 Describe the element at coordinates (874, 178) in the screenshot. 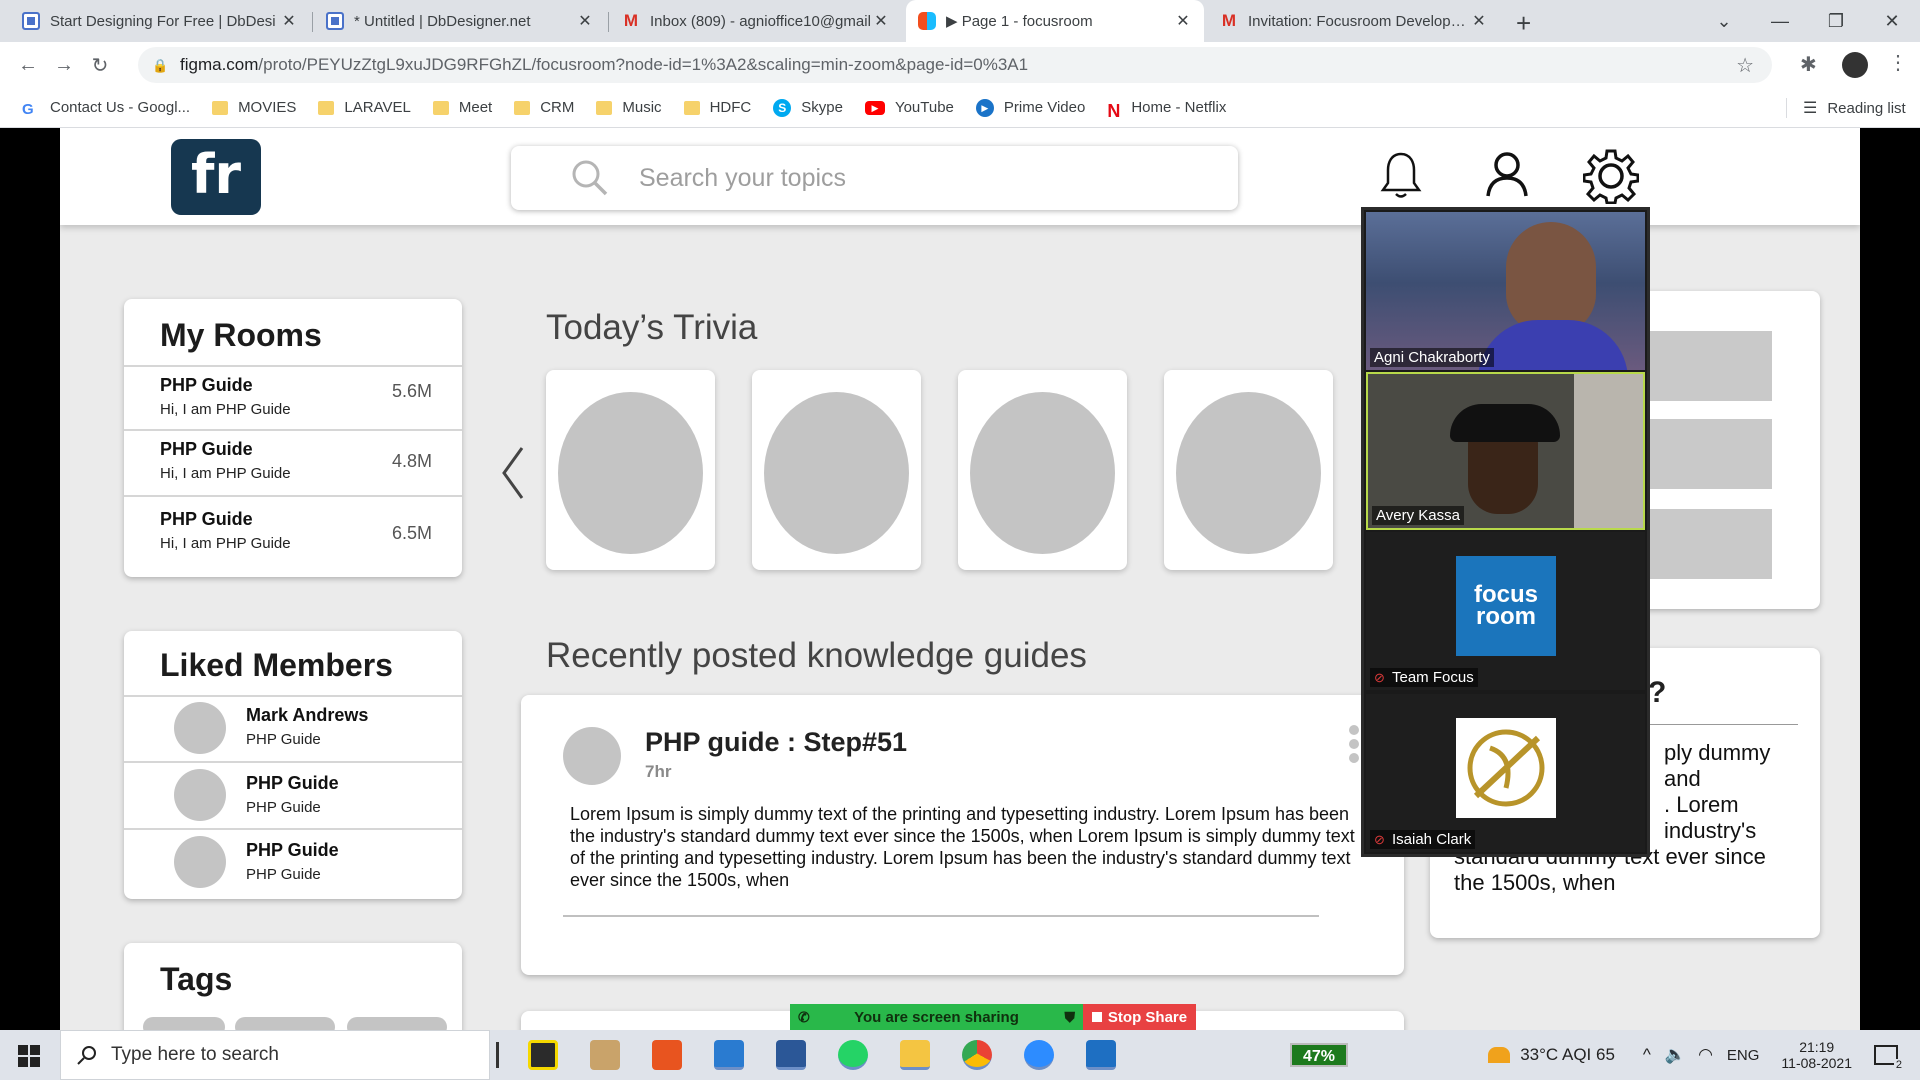

I see `search-input: Search your topics` at that location.